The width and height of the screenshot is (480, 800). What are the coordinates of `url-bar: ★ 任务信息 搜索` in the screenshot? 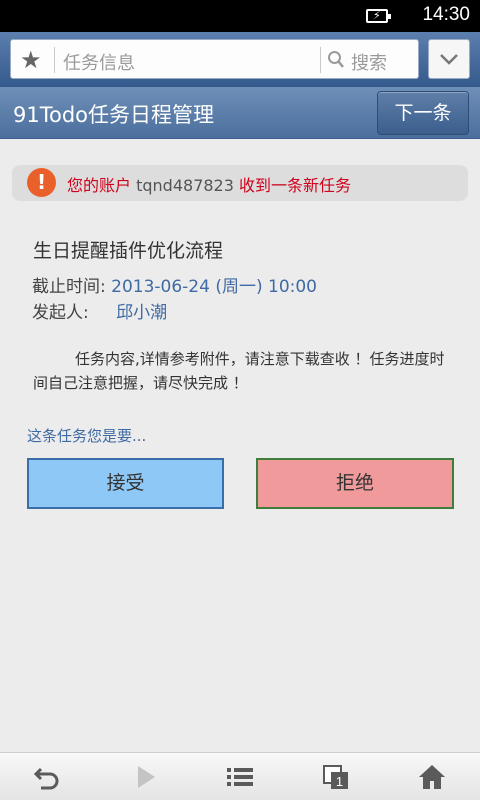 It's located at (214, 59).